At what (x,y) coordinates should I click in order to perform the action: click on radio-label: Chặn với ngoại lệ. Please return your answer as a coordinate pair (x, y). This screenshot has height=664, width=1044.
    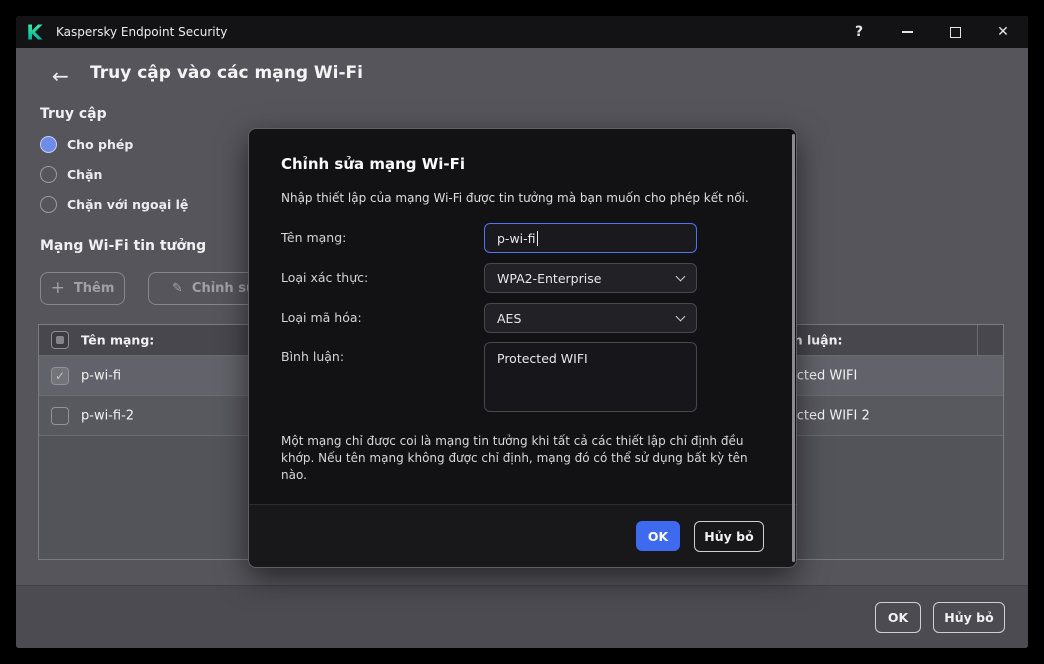
    Looking at the image, I should click on (128, 204).